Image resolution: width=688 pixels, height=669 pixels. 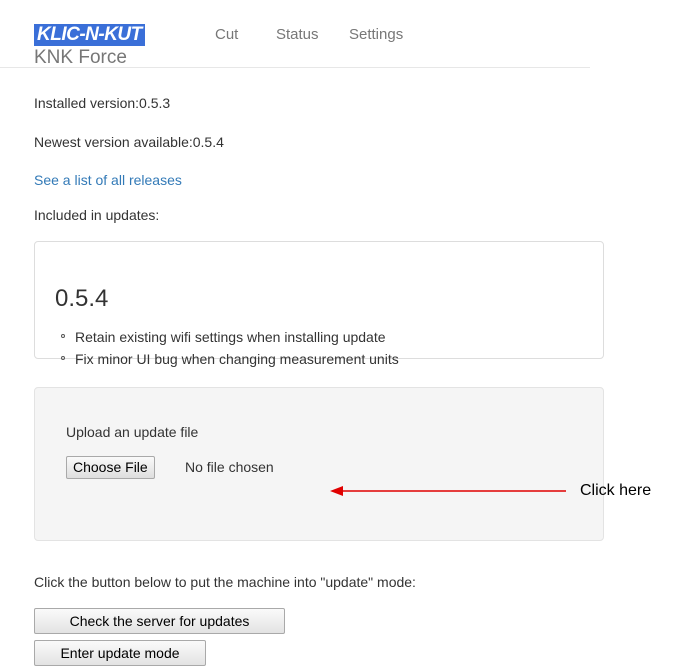 I want to click on upload-label: Upload an update file, so click(x=132, y=432).